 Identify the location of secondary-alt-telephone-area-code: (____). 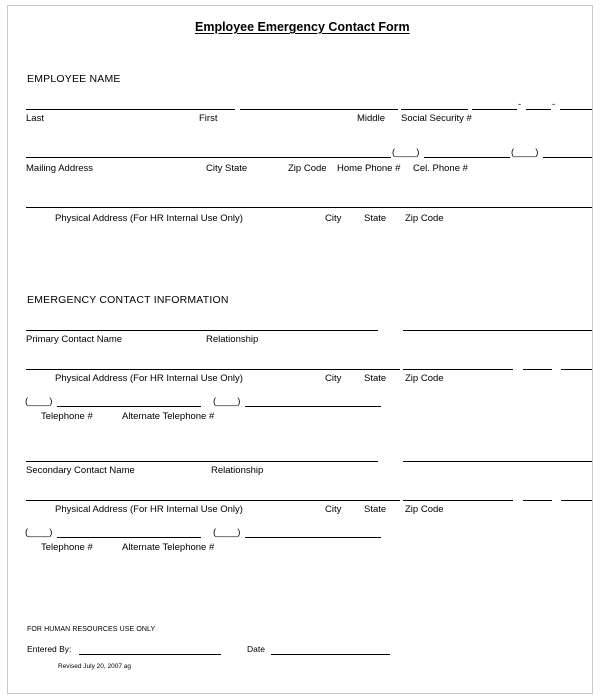
(226, 532).